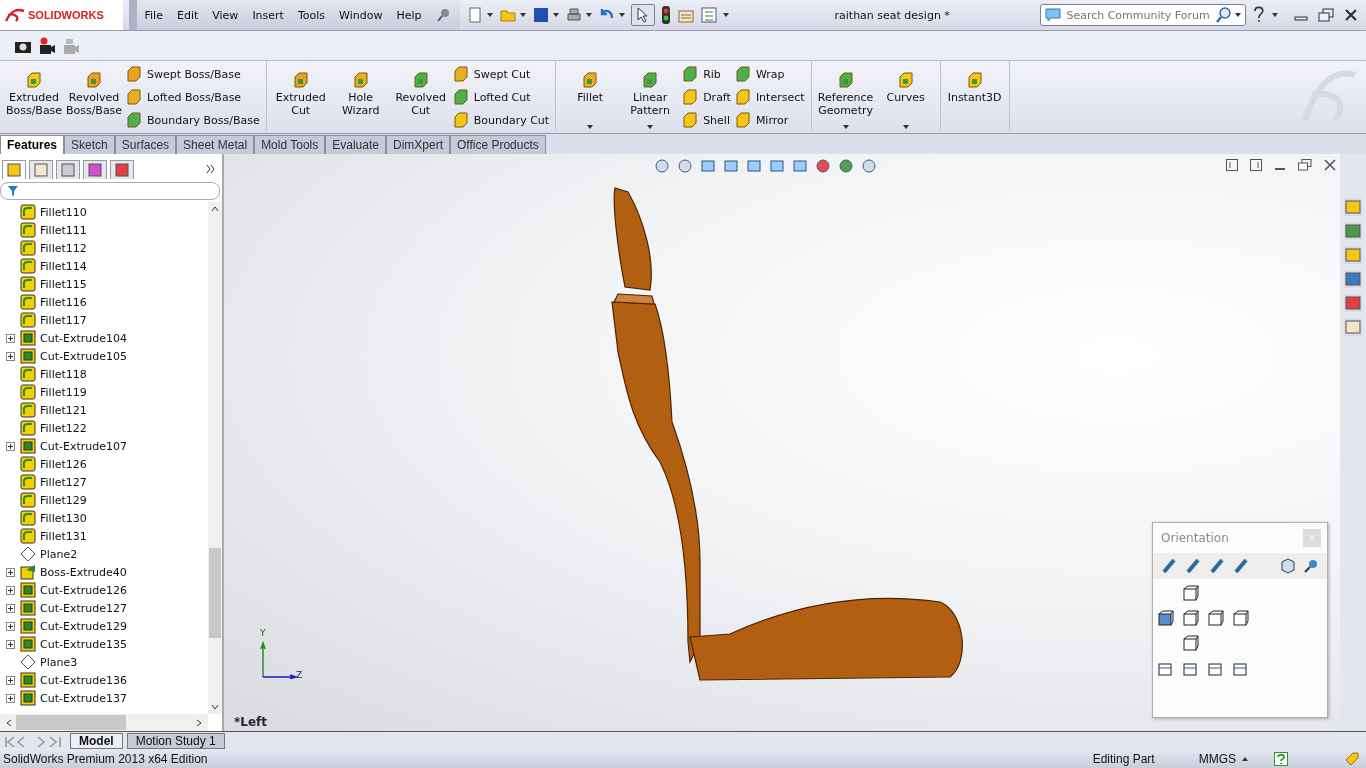 Image resolution: width=1366 pixels, height=768 pixels. I want to click on filter-field, so click(110, 191).